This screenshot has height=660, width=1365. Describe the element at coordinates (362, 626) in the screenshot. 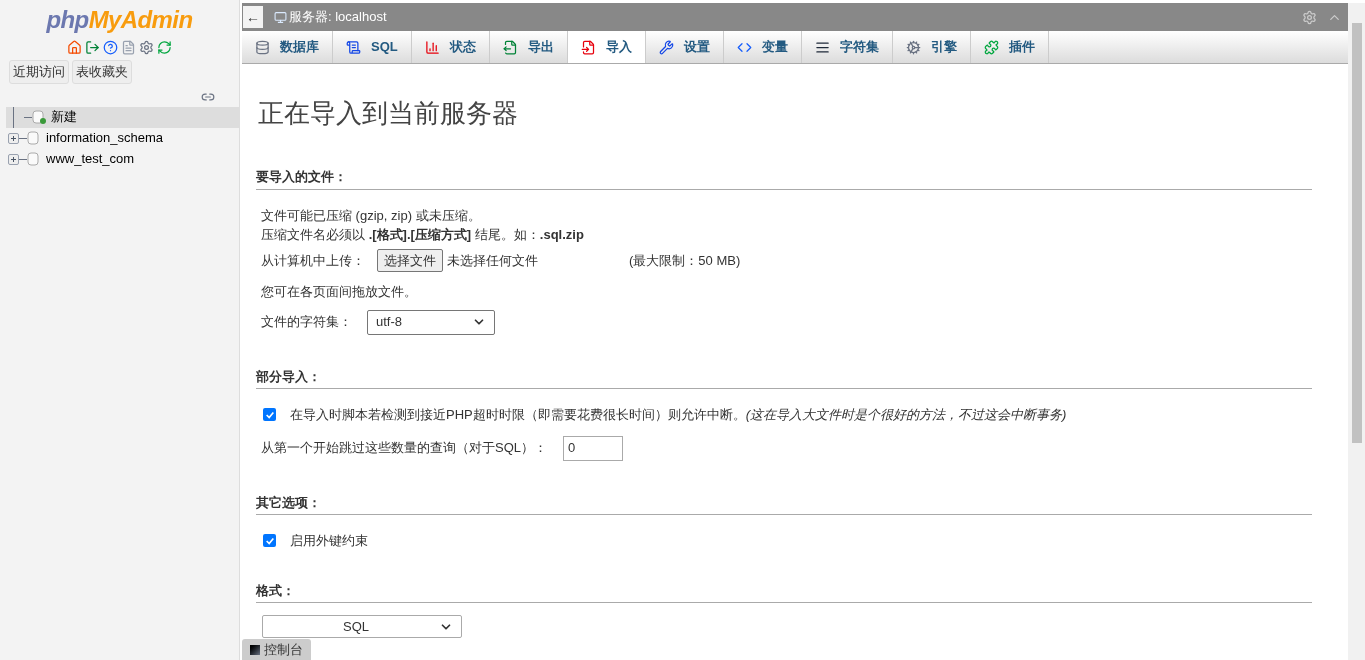

I see `format-select: SQL` at that location.